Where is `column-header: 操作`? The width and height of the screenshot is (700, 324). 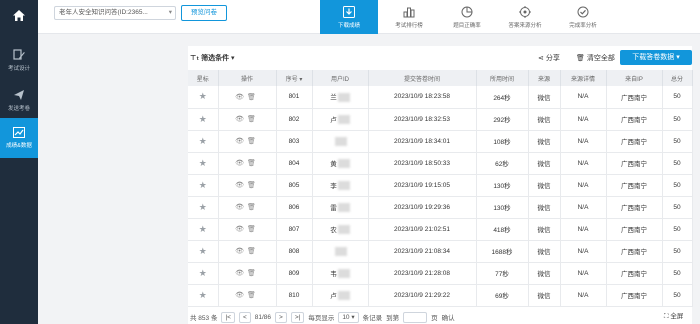 column-header: 操作 is located at coordinates (247, 78).